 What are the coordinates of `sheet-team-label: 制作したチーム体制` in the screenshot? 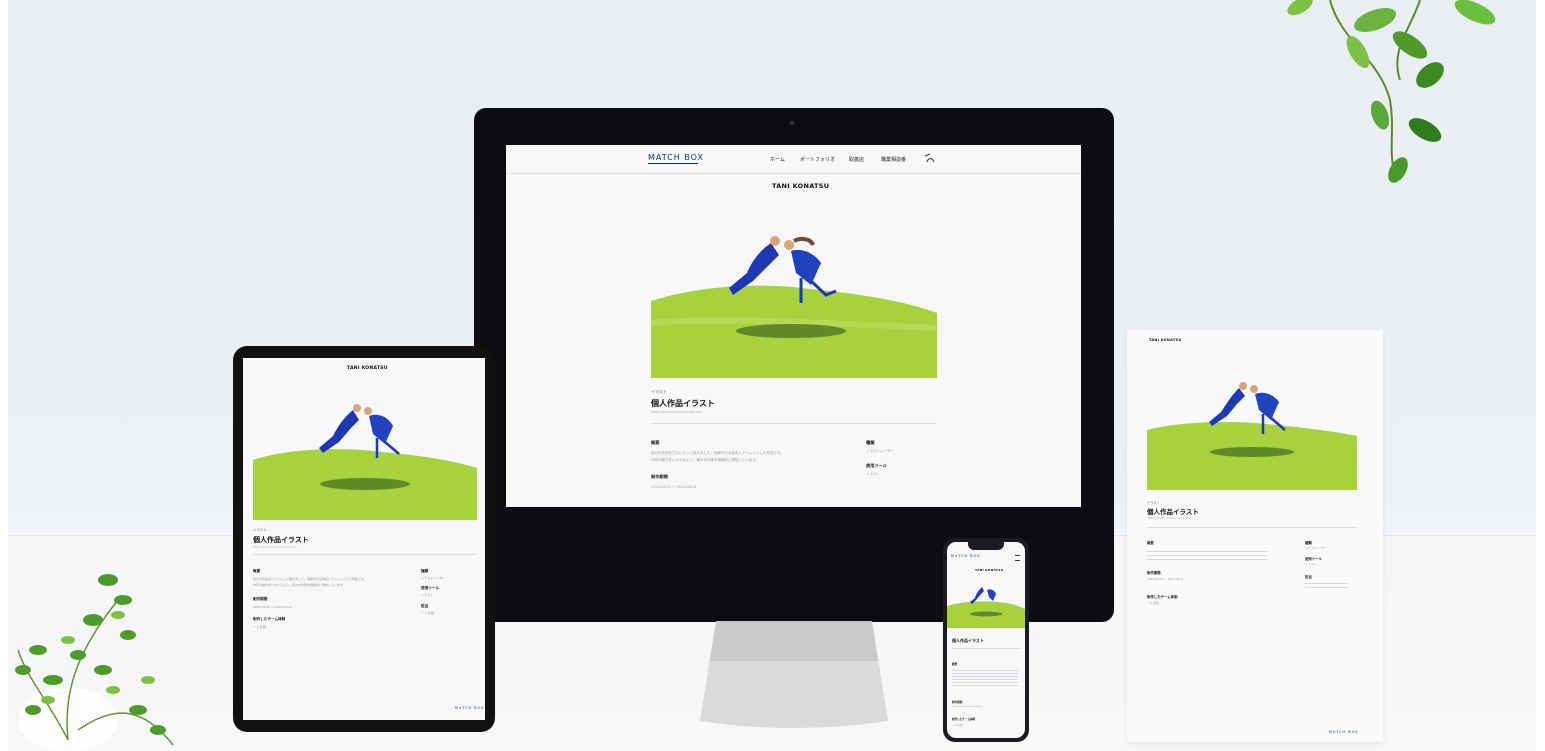 It's located at (1162, 597).